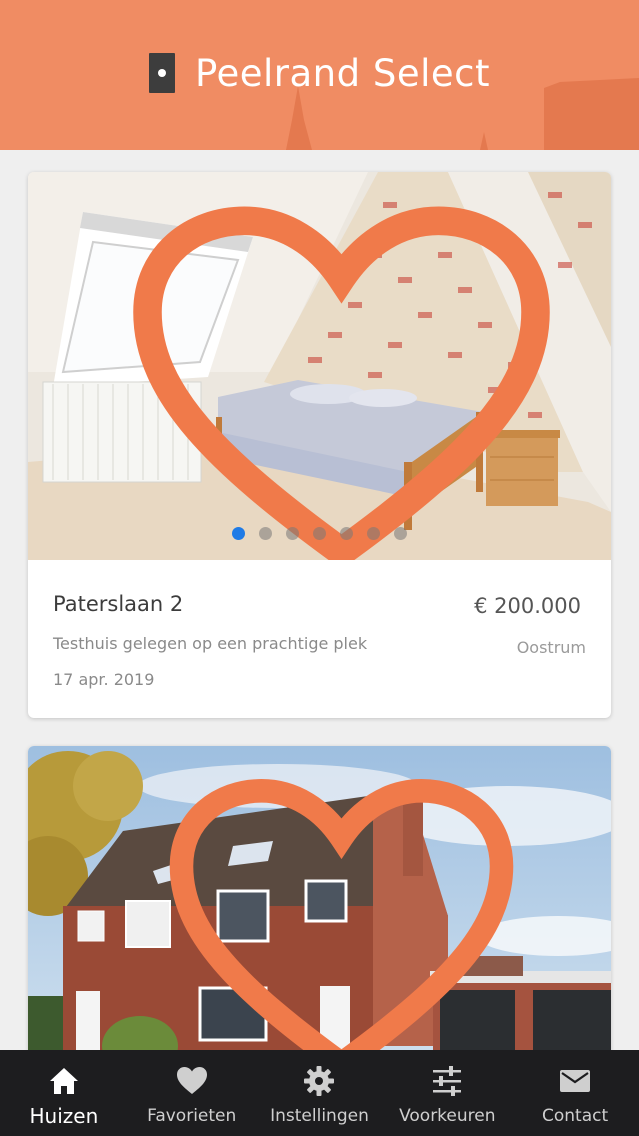  Describe the element at coordinates (342, 73) in the screenshot. I see `app-title: Peelrand Select` at that location.